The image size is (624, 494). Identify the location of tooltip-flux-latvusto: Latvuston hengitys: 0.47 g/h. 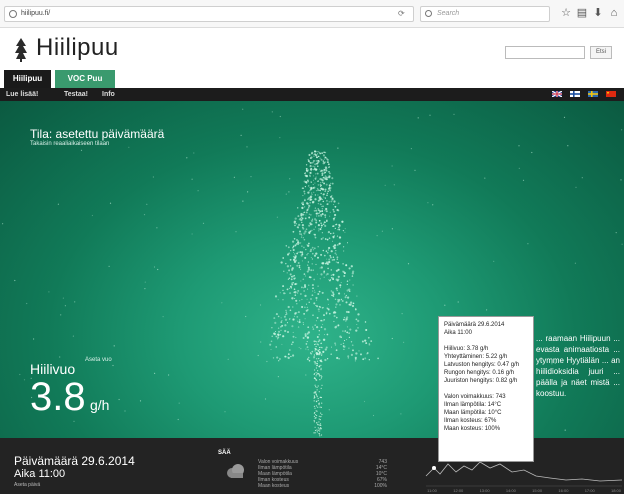
(482, 365).